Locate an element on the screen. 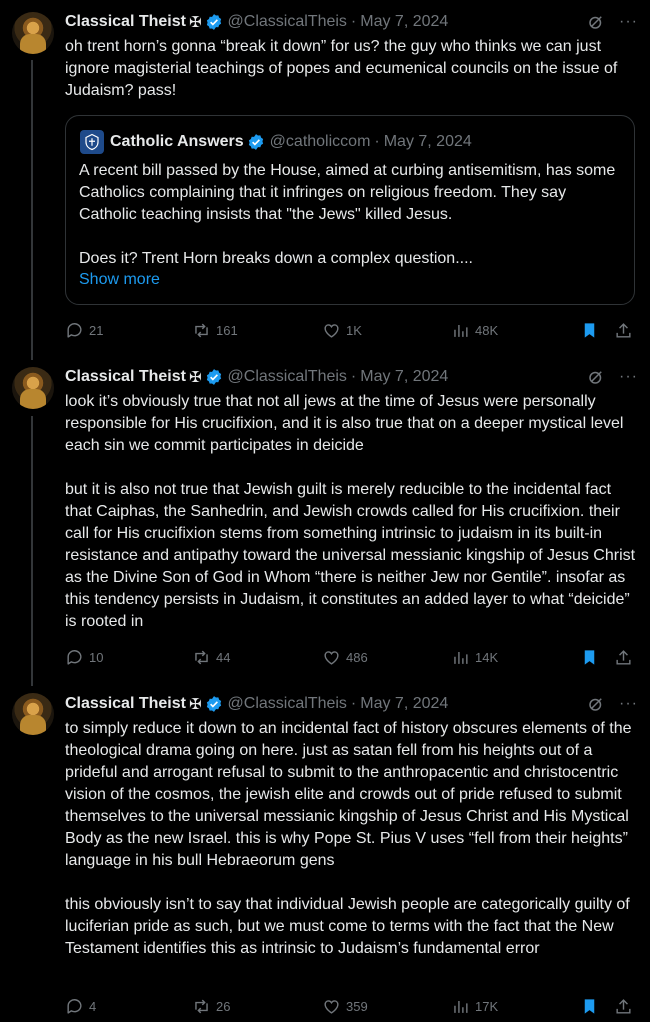 Image resolution: width=650 pixels, height=1022 pixels. tweet-actions: 4 26 359 17K is located at coordinates (351, 1006).